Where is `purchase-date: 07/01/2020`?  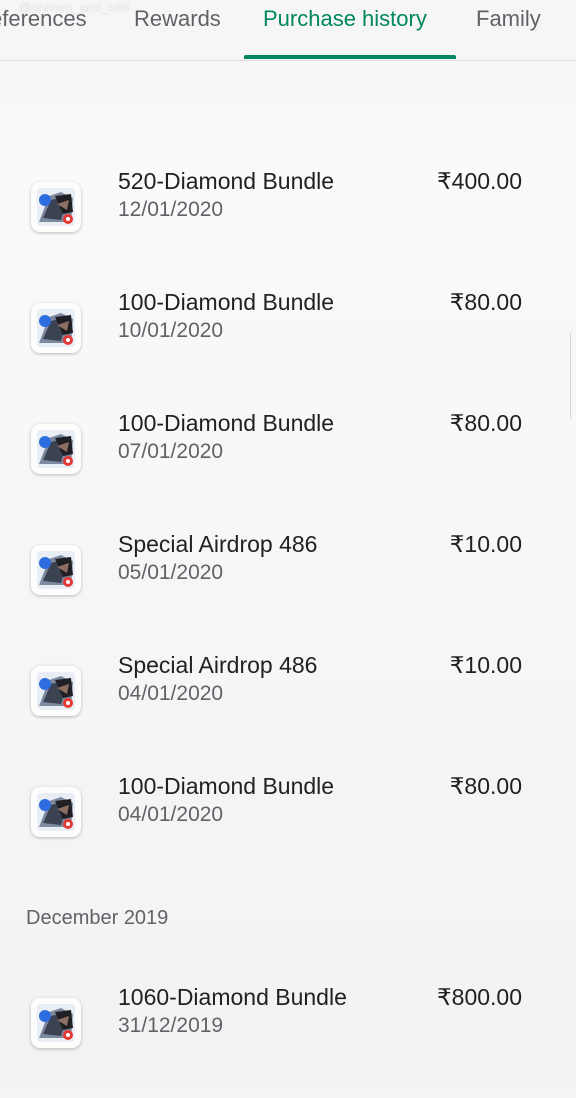
purchase-date: 07/01/2020 is located at coordinates (171, 451).